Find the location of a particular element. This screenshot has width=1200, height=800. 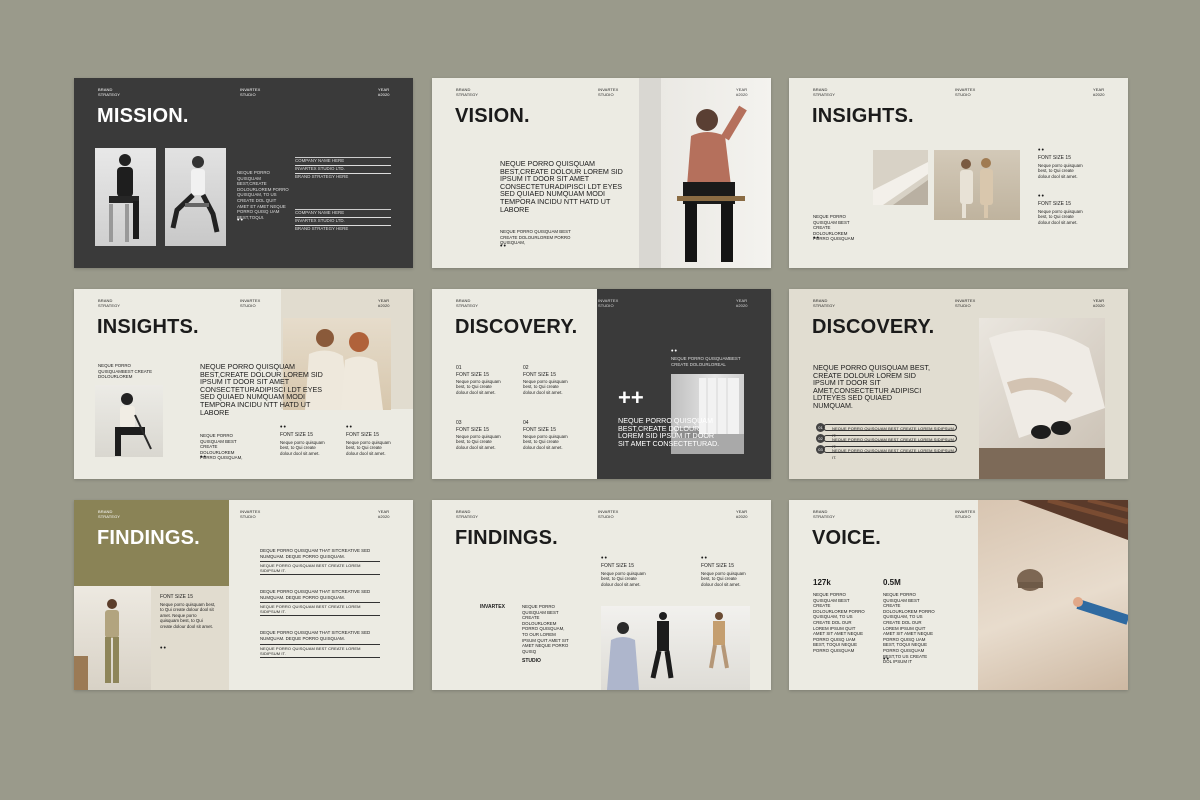

photo-woman-posing-on-chair is located at coordinates (195, 197).